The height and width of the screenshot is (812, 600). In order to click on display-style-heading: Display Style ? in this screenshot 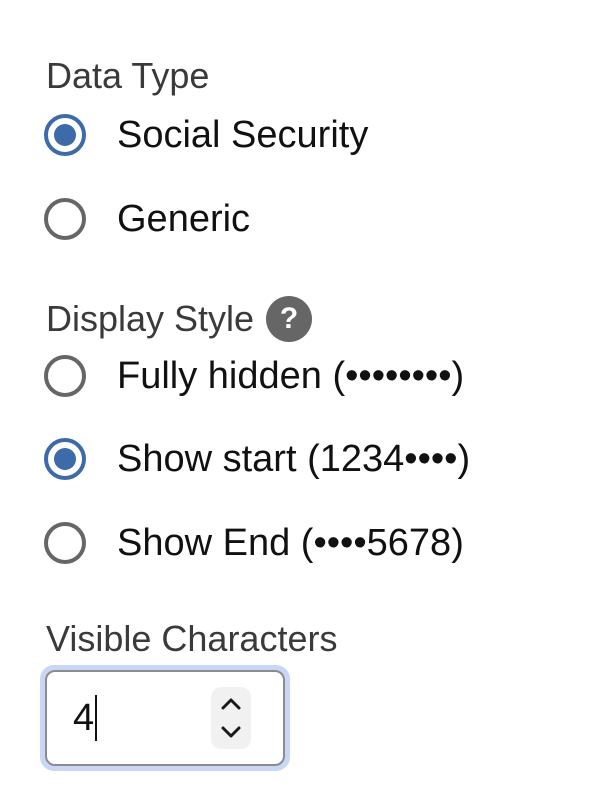, I will do `click(179, 319)`.